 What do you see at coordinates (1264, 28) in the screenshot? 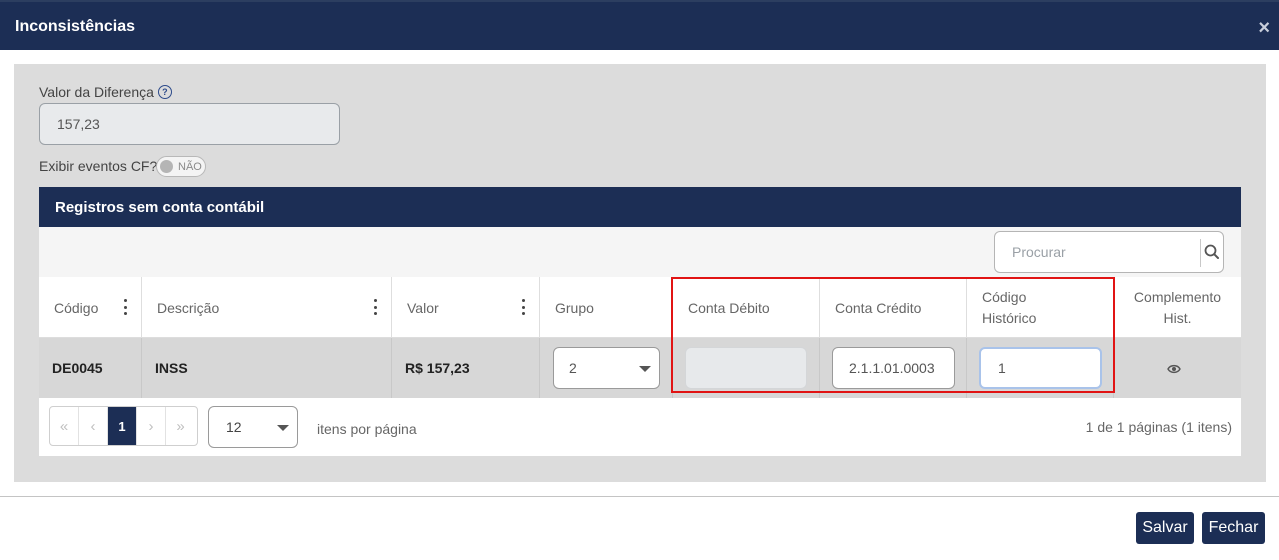
I see `close-icon: ×` at bounding box center [1264, 28].